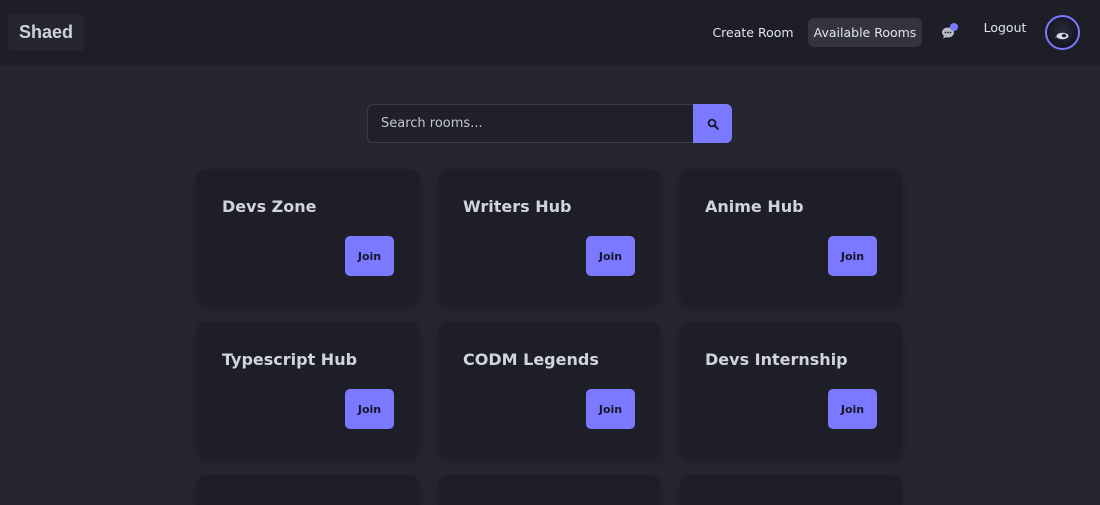 The width and height of the screenshot is (1100, 505). I want to click on room-card: Writers Hub Join, so click(549, 236).